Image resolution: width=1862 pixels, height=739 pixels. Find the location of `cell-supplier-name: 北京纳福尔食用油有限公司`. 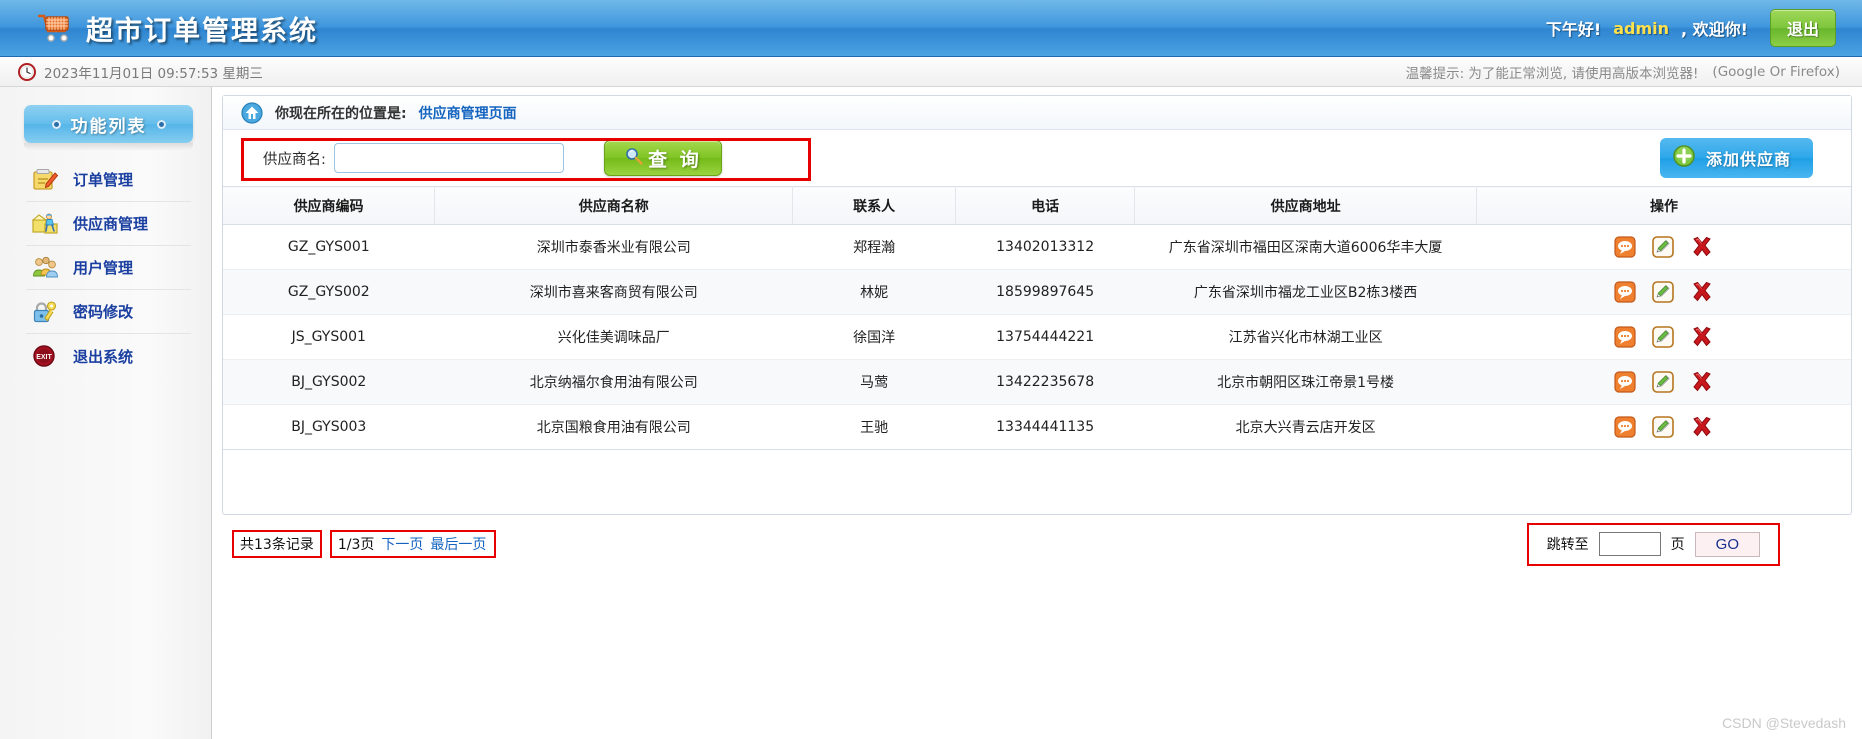

cell-supplier-name: 北京纳福尔食用油有限公司 is located at coordinates (613, 382).